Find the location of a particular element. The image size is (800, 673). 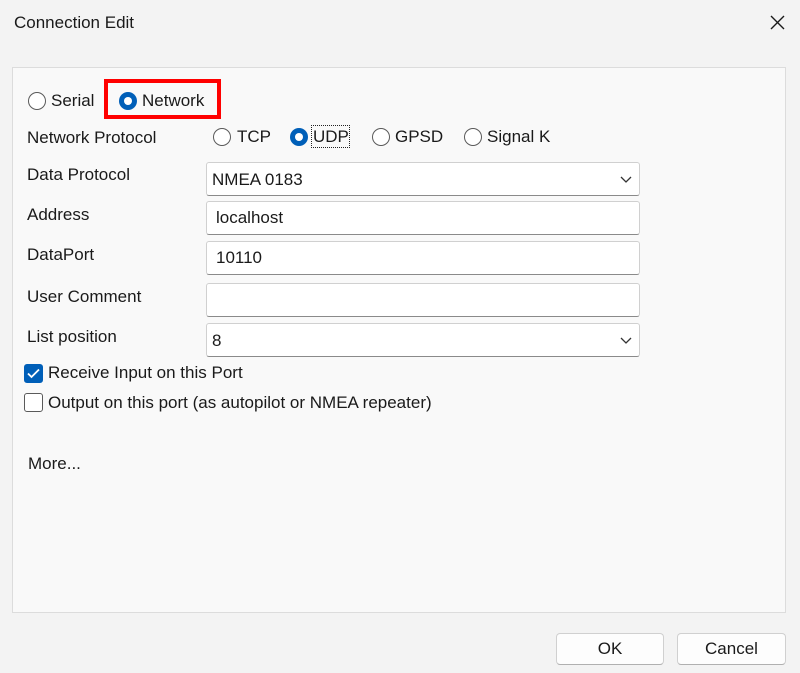

close-button is located at coordinates (777, 23).